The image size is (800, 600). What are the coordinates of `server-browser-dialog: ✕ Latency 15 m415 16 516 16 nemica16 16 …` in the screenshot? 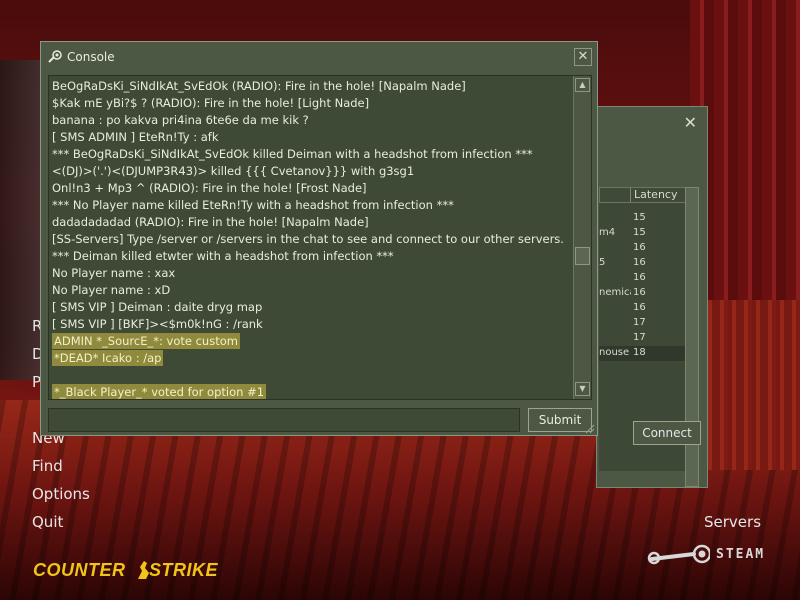 It's located at (652, 297).